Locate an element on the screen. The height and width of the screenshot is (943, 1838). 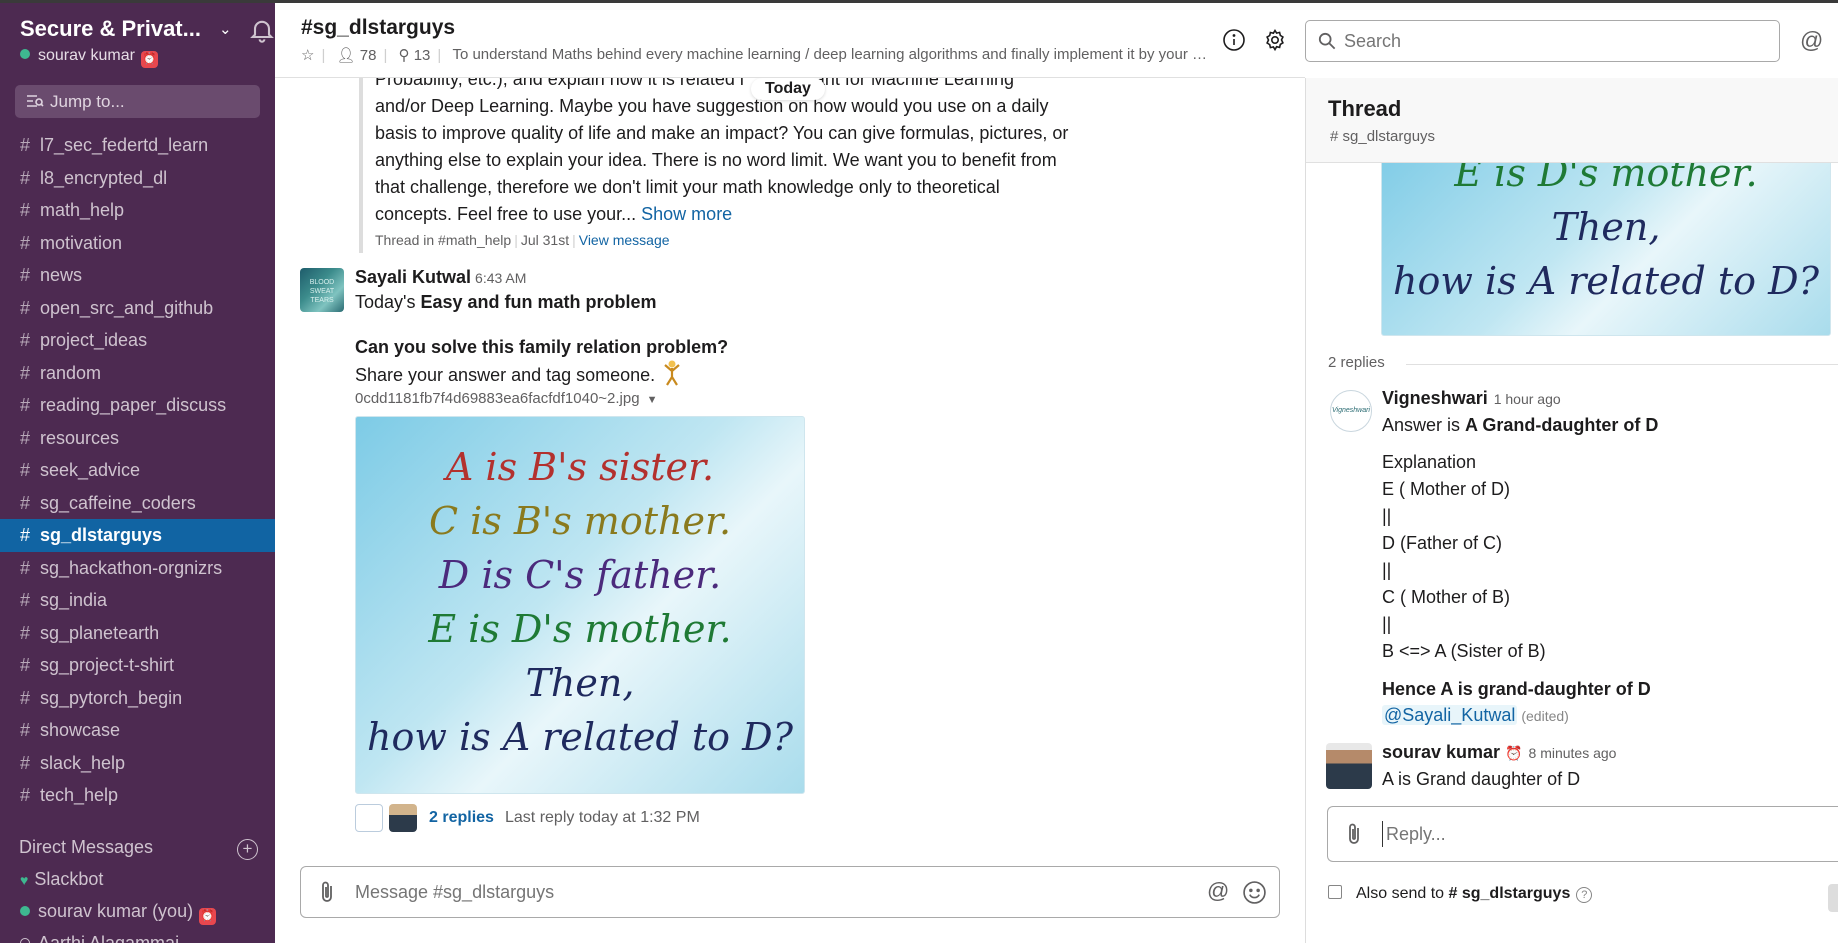
help-icon: ? is located at coordinates (1584, 895).